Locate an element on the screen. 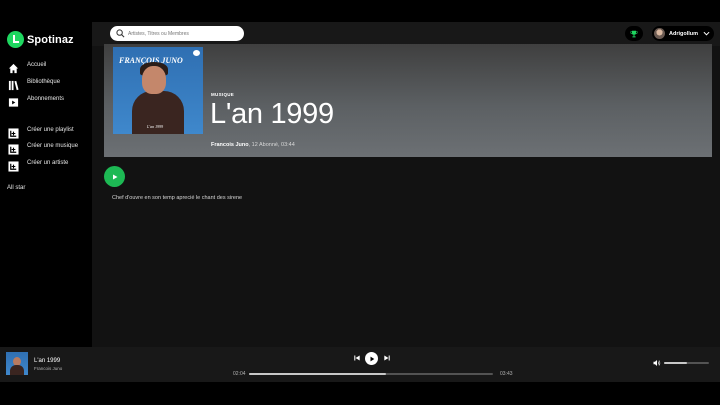  user-menu: Adrigollum is located at coordinates (683, 33).